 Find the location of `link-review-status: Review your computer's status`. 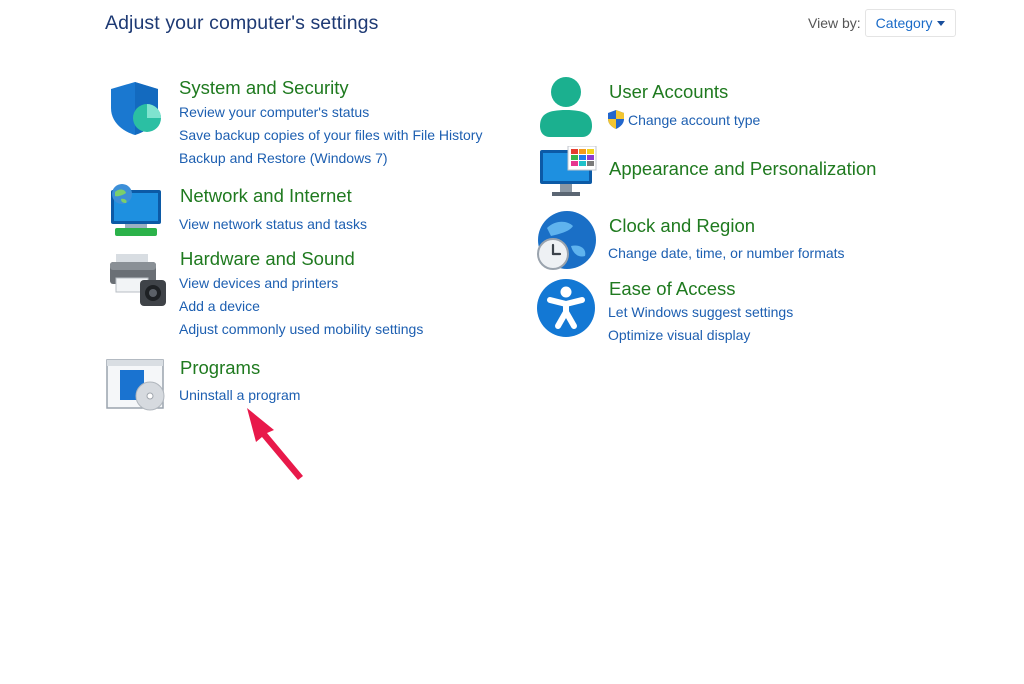

link-review-status: Review your computer's status is located at coordinates (274, 112).